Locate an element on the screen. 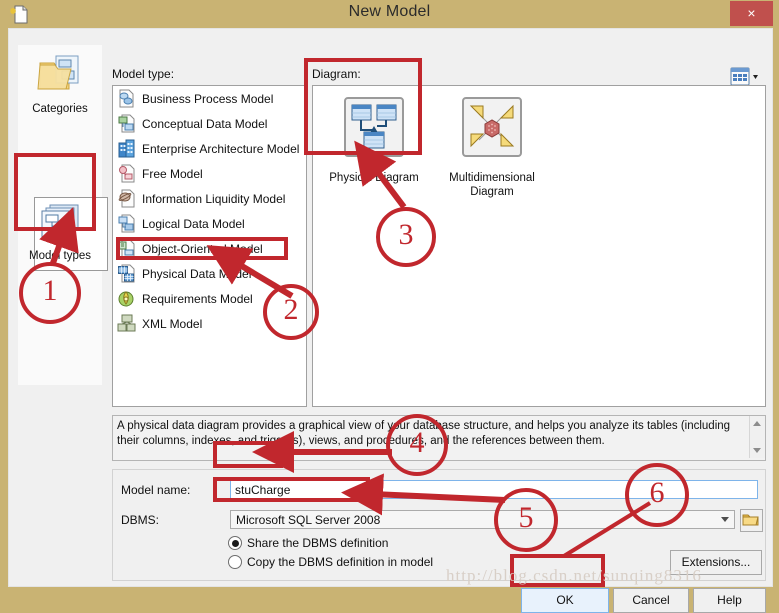 The width and height of the screenshot is (779, 613). dbms-label: DBMS: is located at coordinates (140, 520).